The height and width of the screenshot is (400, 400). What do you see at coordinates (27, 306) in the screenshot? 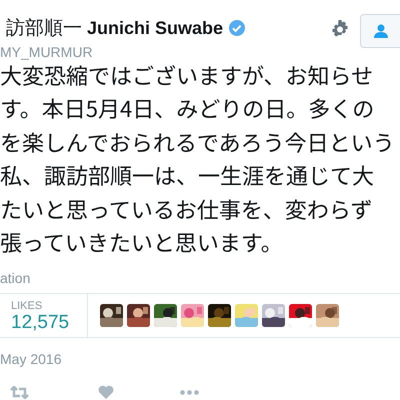
I see `likes-label: LIKES` at bounding box center [27, 306].